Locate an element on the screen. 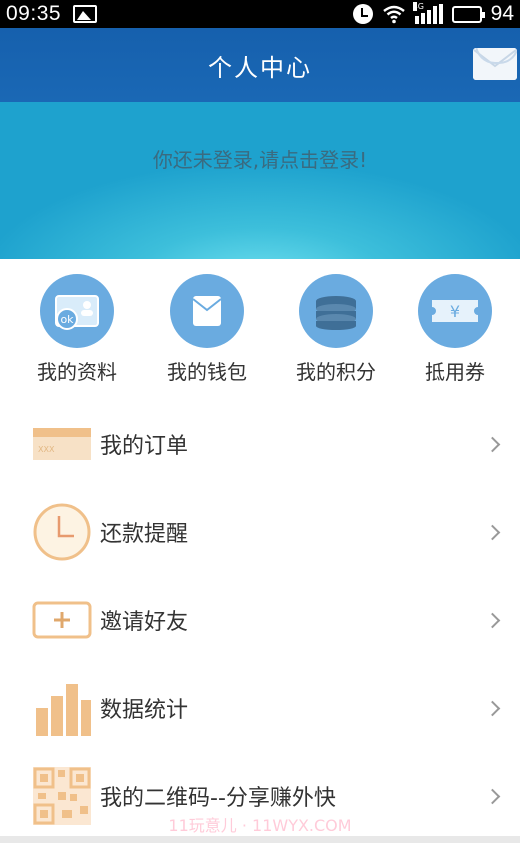 The height and width of the screenshot is (843, 520). login-prompt: 你还未登录,请点击登录! is located at coordinates (260, 201).